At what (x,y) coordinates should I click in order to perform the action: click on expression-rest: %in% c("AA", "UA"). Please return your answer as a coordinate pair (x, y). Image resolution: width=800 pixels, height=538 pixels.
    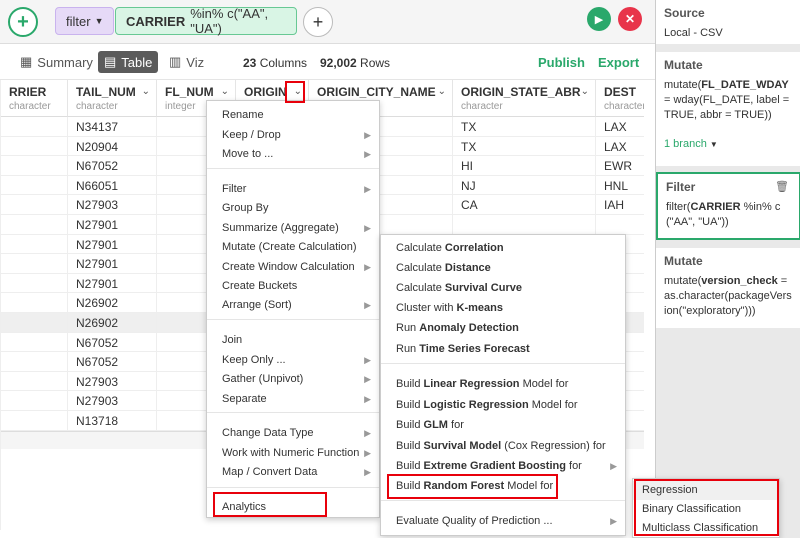
    Looking at the image, I should click on (229, 21).